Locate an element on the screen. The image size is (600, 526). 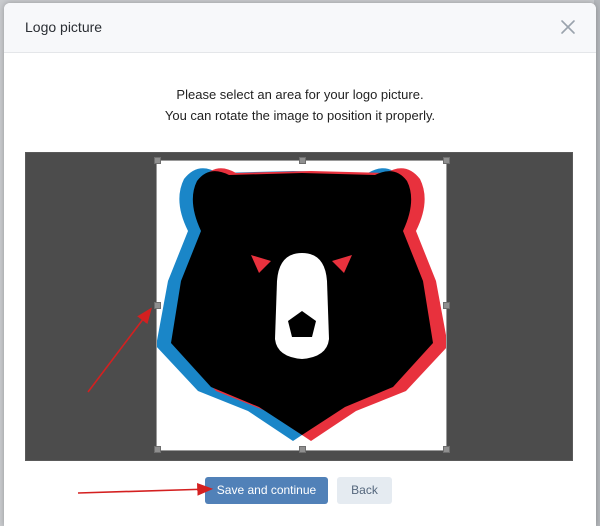
crop-handle-top-center is located at coordinates (302, 160).